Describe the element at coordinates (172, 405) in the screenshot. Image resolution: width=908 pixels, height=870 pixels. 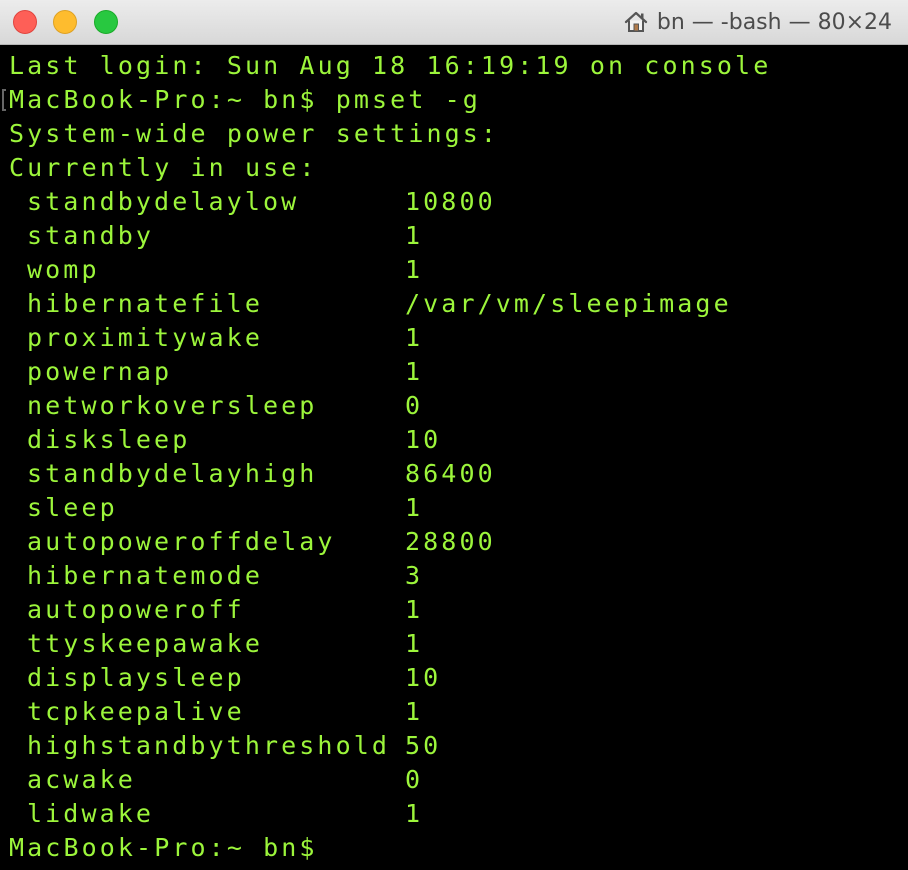
I see `setting-key: networkoversleep` at that location.